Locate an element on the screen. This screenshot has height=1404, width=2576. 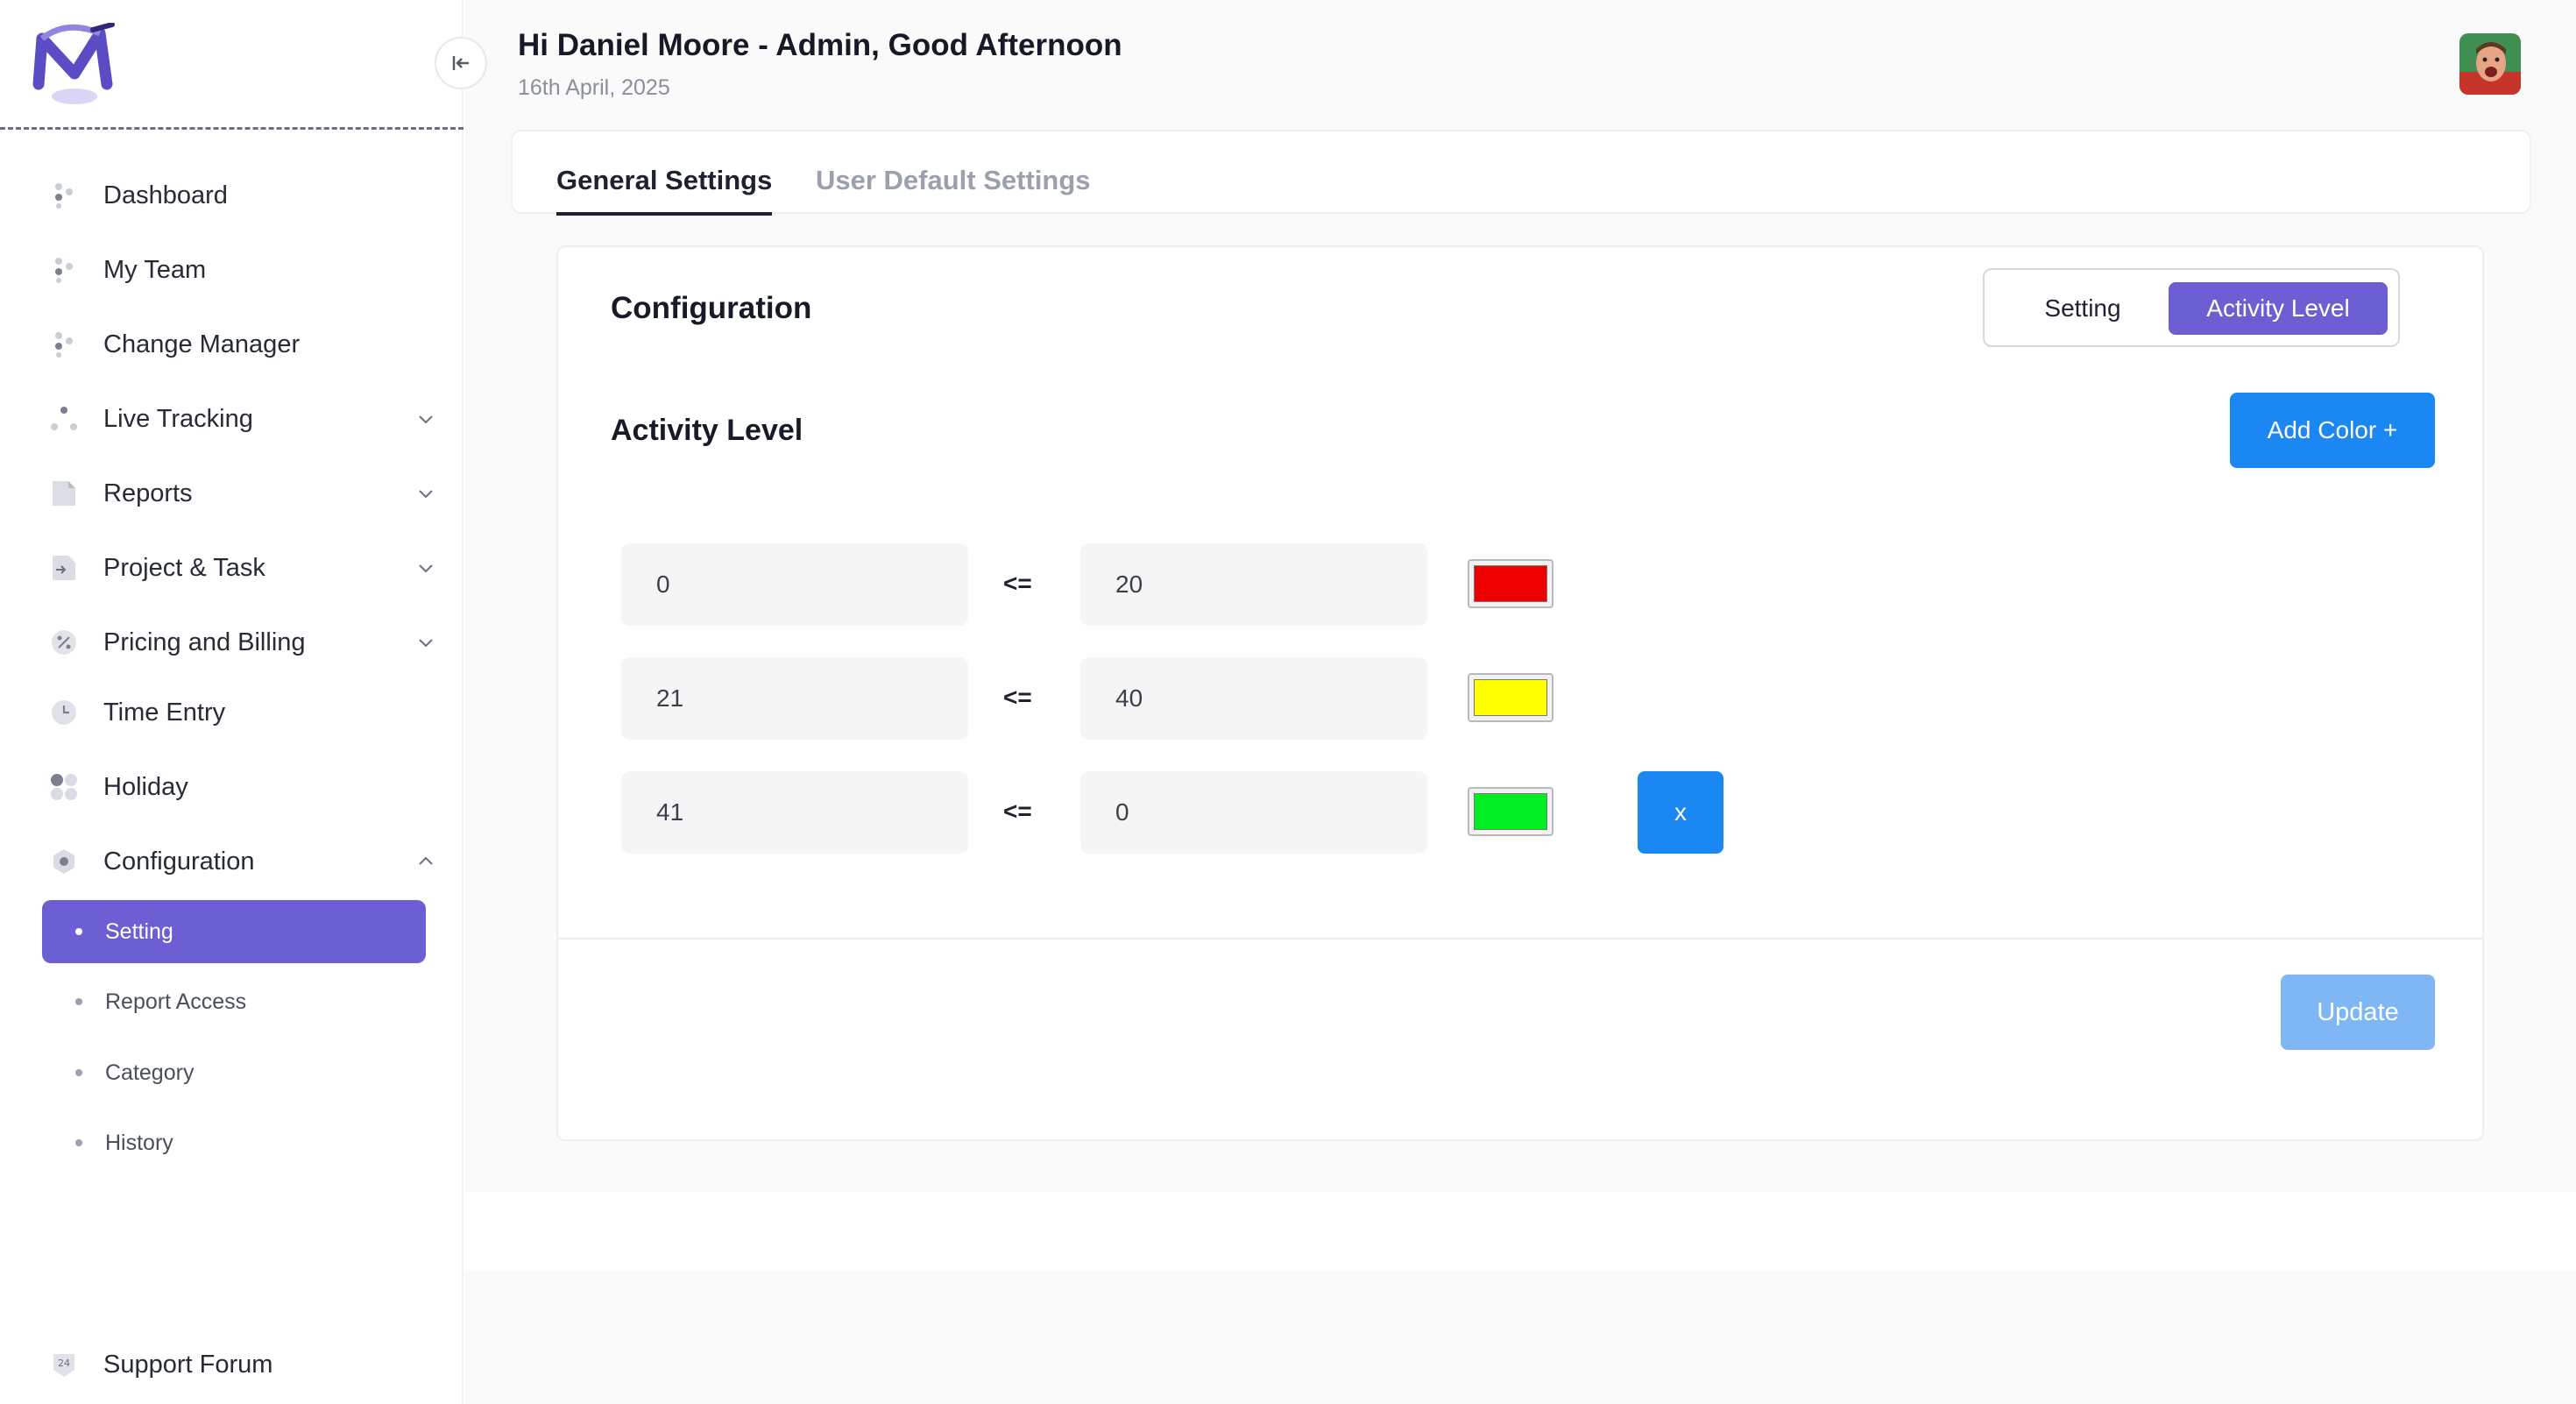
card-divider is located at coordinates (1520, 939).